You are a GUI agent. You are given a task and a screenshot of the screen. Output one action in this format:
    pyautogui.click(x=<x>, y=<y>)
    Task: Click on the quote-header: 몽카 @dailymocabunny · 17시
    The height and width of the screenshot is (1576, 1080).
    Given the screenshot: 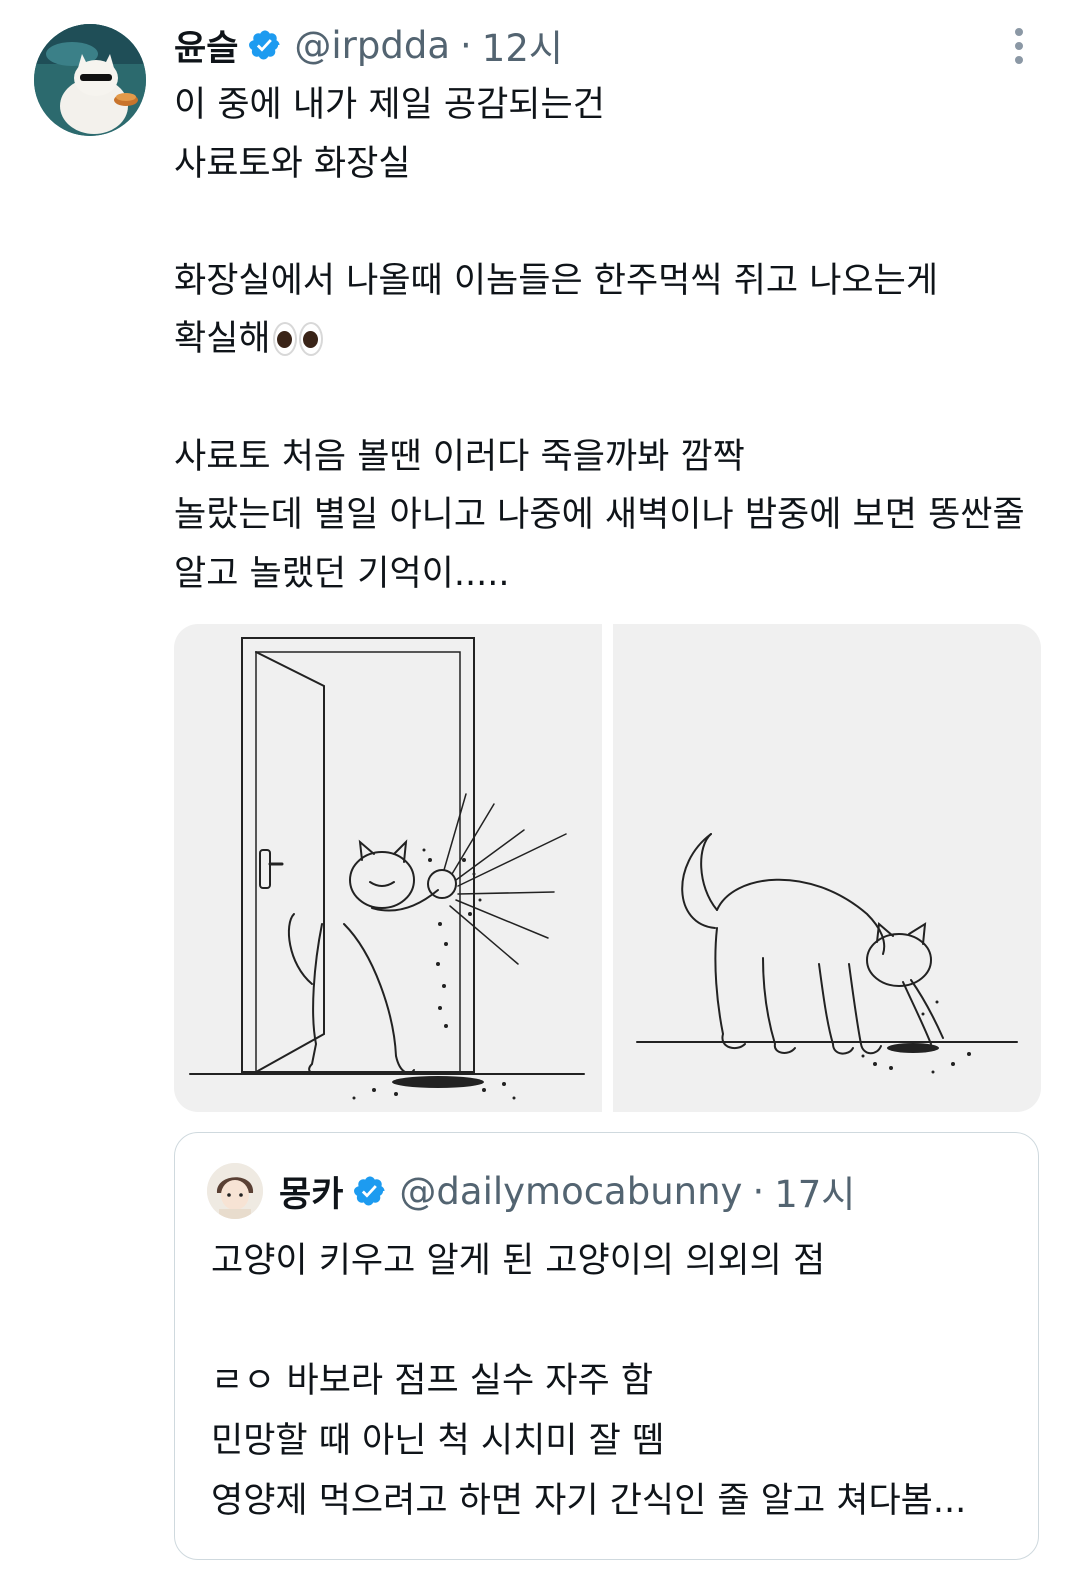 What is the action you would take?
    pyautogui.click(x=567, y=1191)
    